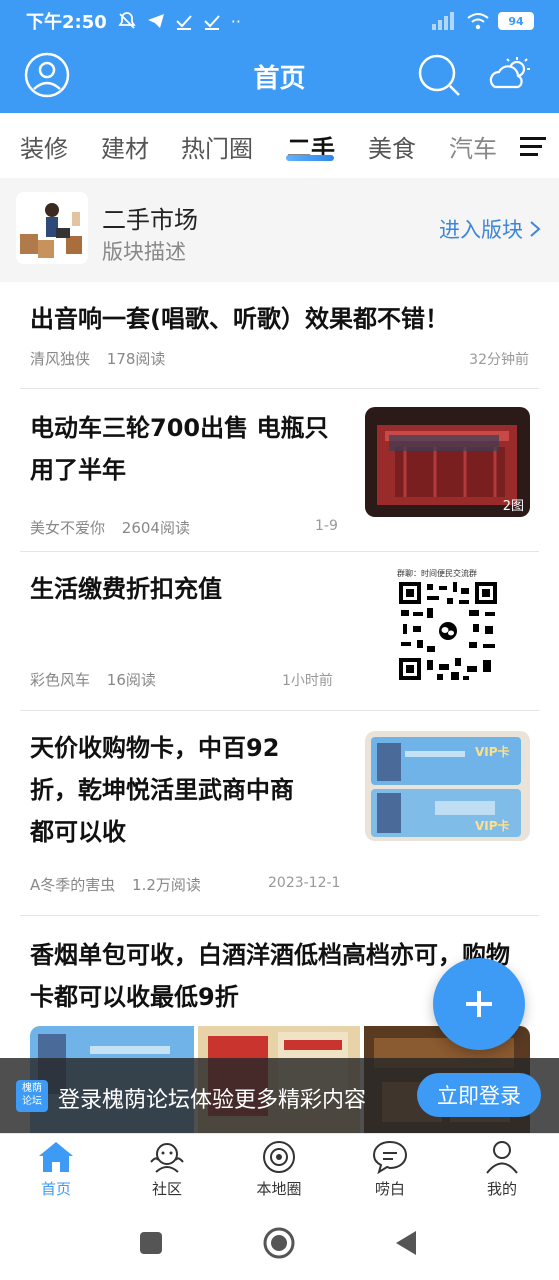 The width and height of the screenshot is (559, 1280). What do you see at coordinates (437, 573) in the screenshot?
I see `qr-group-caption: 群聊：时间便民交流群` at bounding box center [437, 573].